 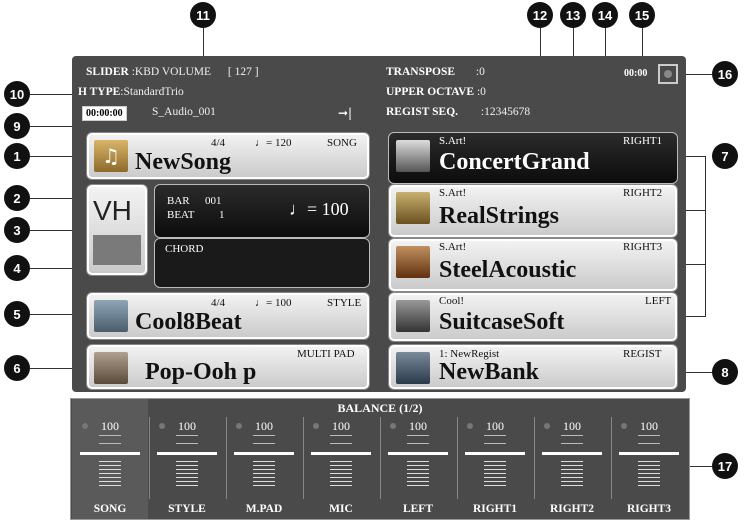 I want to click on record-indicator, so click(x=668, y=74).